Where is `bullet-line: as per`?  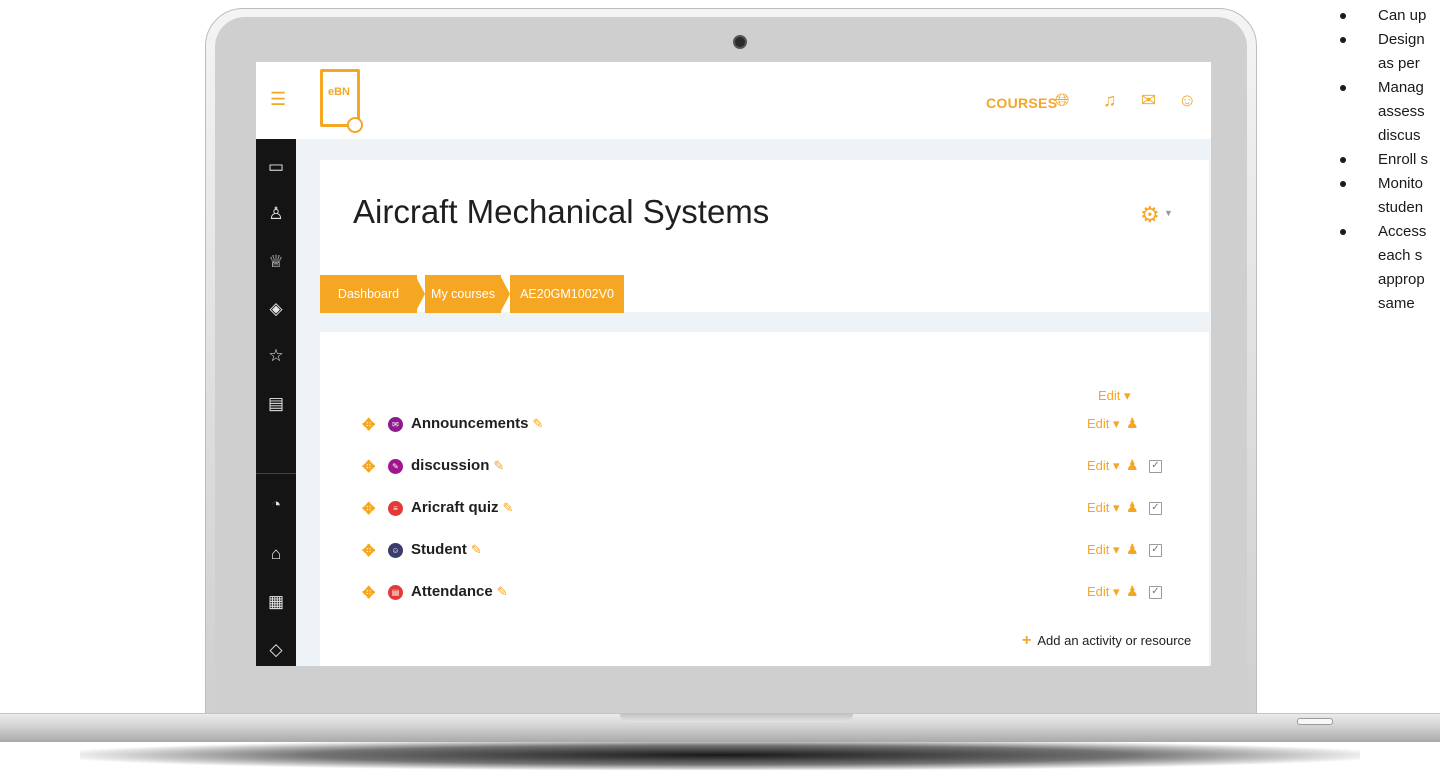
bullet-line: as per is located at coordinates (1399, 63).